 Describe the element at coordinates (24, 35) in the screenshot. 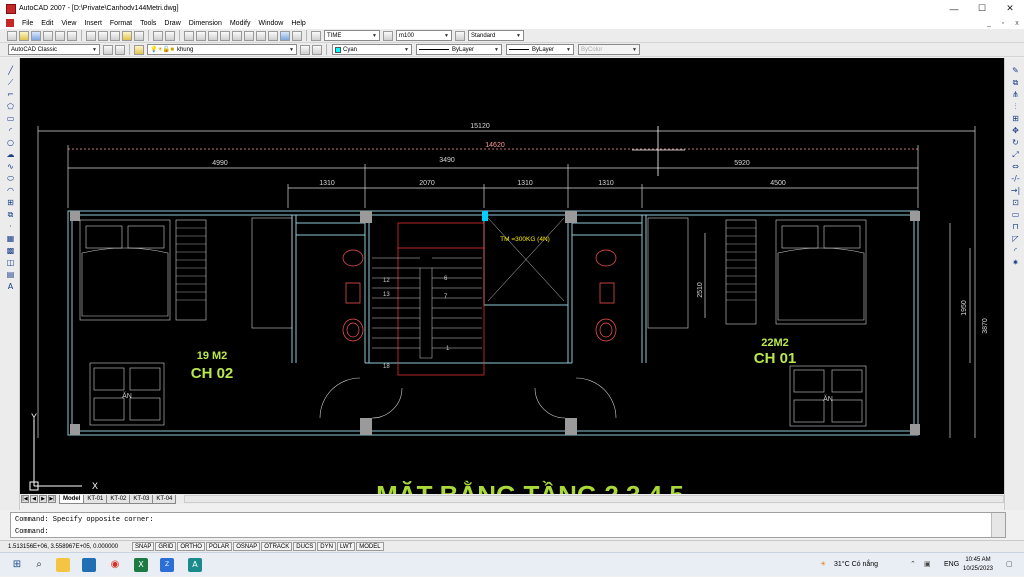

I see `open-file-icon` at that location.